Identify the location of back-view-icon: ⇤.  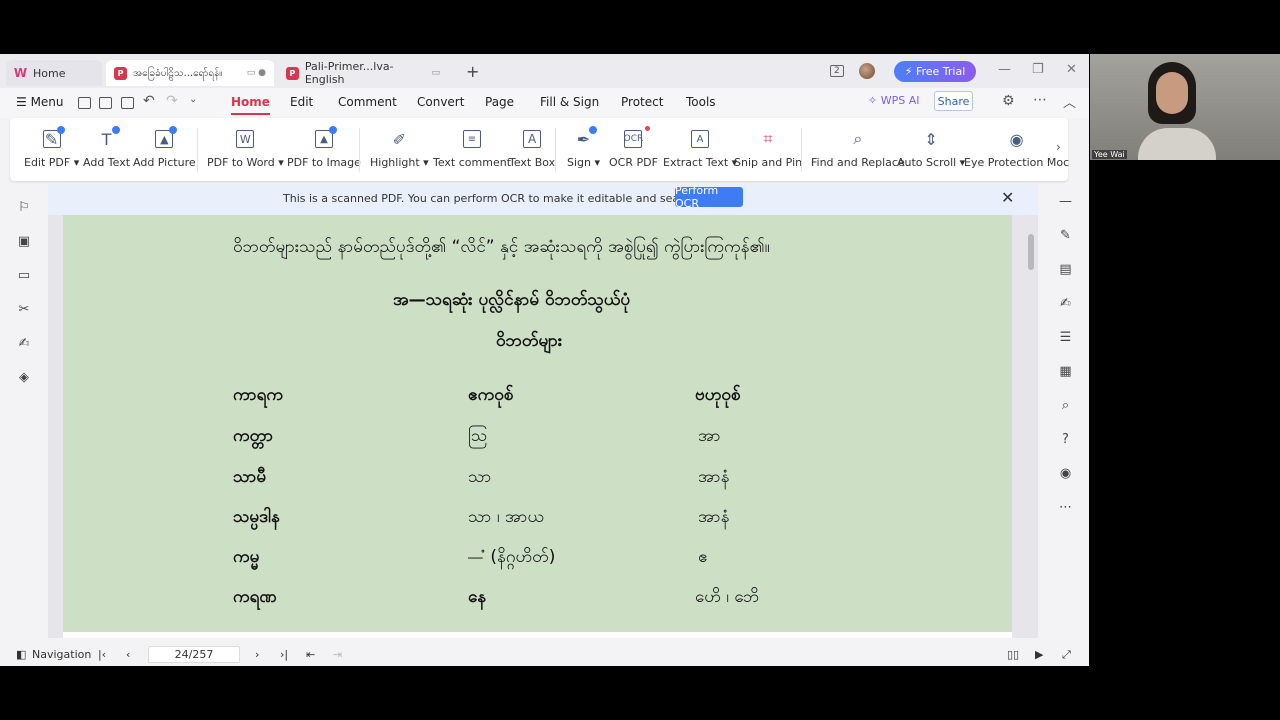
(310, 654).